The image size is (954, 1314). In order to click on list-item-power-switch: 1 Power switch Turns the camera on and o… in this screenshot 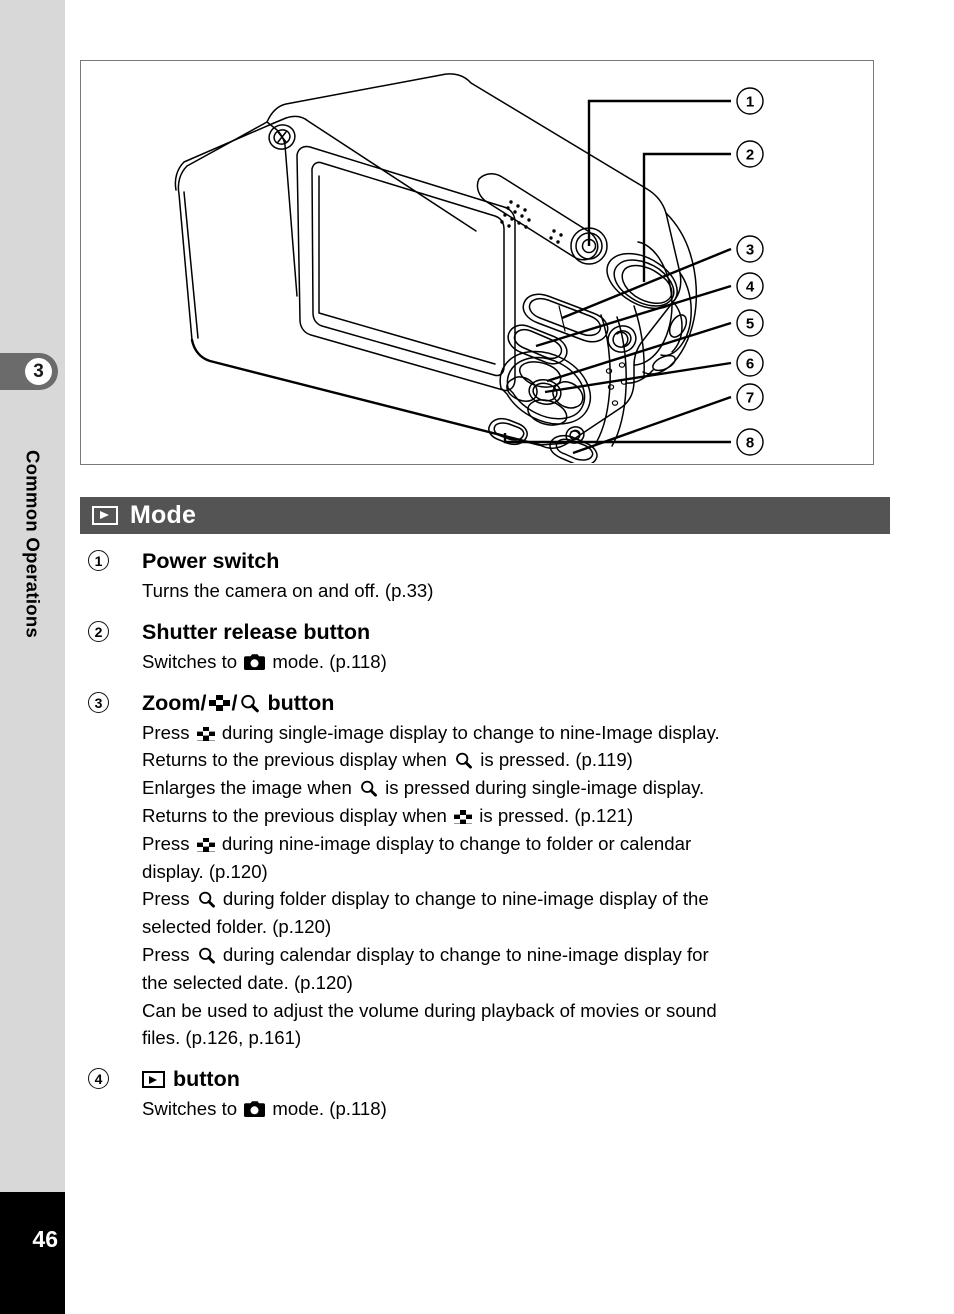, I will do `click(490, 576)`.